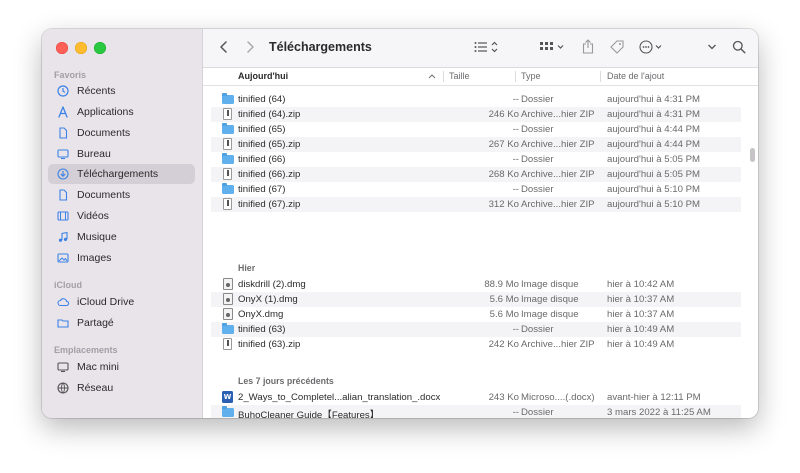 This screenshot has width=800, height=473. What do you see at coordinates (228, 299) in the screenshot?
I see `disk-image-icon` at bounding box center [228, 299].